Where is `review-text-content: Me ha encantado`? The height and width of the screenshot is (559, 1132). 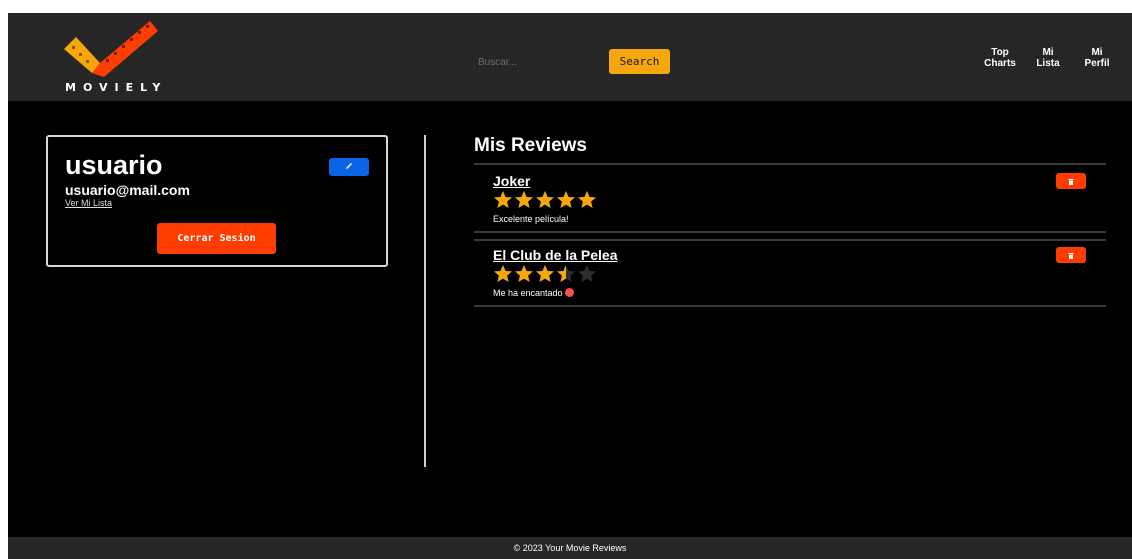
review-text-content: Me ha encantado is located at coordinates (528, 293).